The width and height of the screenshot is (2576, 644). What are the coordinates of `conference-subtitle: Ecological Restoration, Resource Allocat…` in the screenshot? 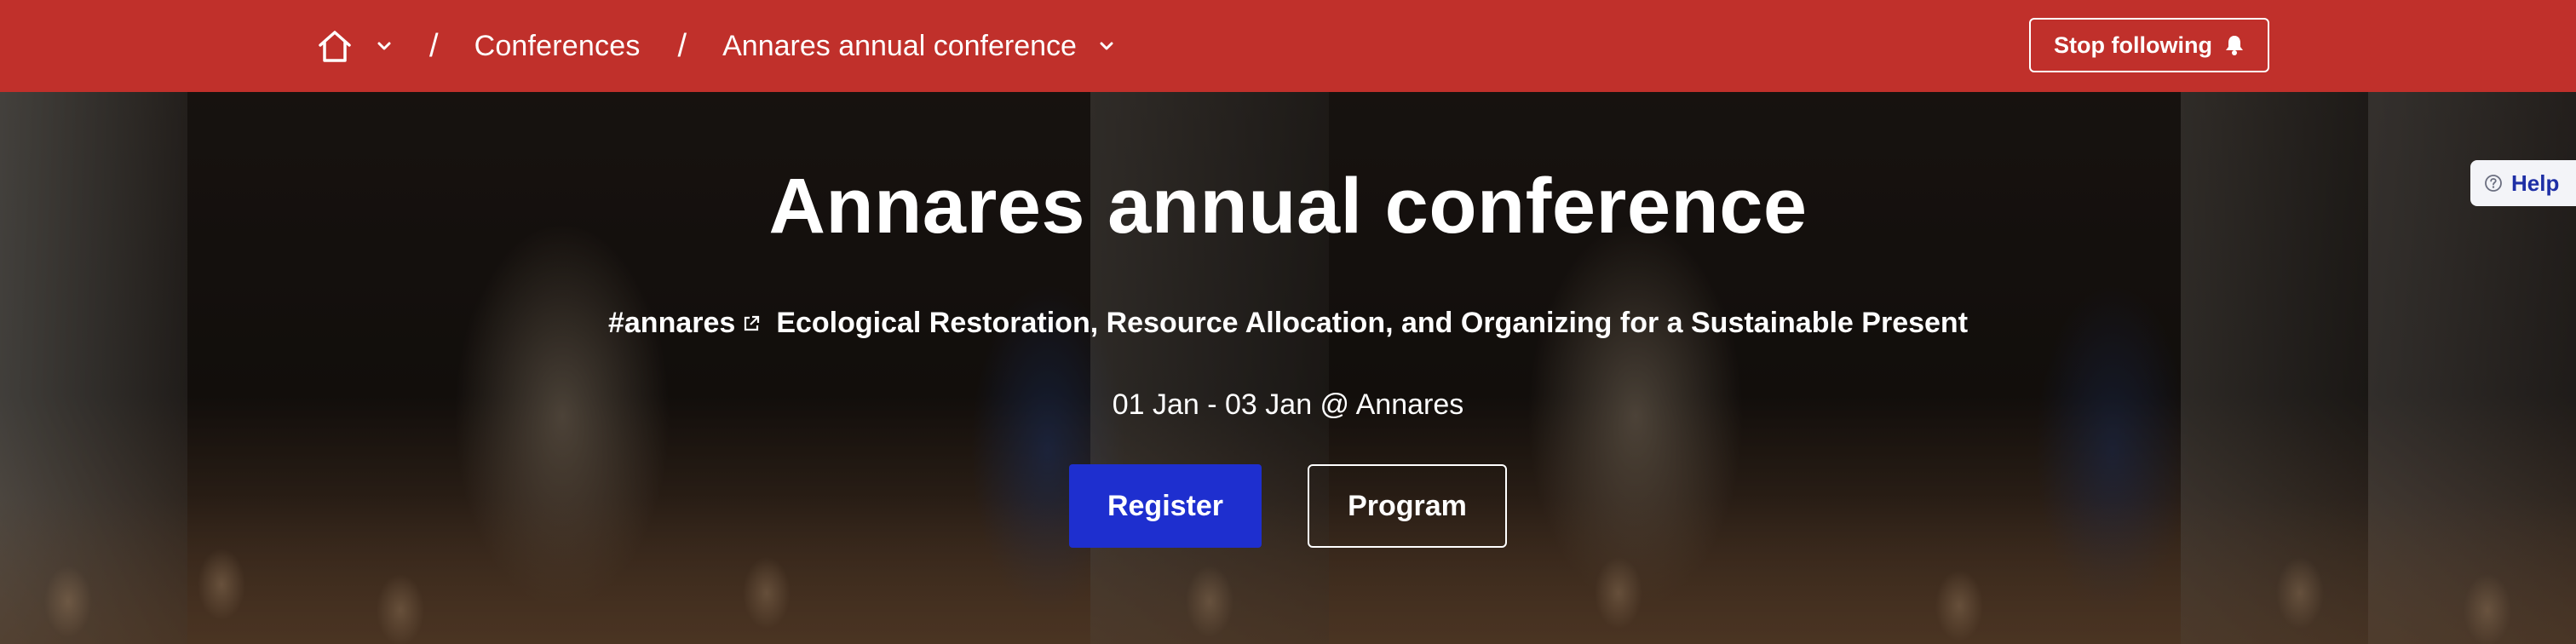 It's located at (1373, 323).